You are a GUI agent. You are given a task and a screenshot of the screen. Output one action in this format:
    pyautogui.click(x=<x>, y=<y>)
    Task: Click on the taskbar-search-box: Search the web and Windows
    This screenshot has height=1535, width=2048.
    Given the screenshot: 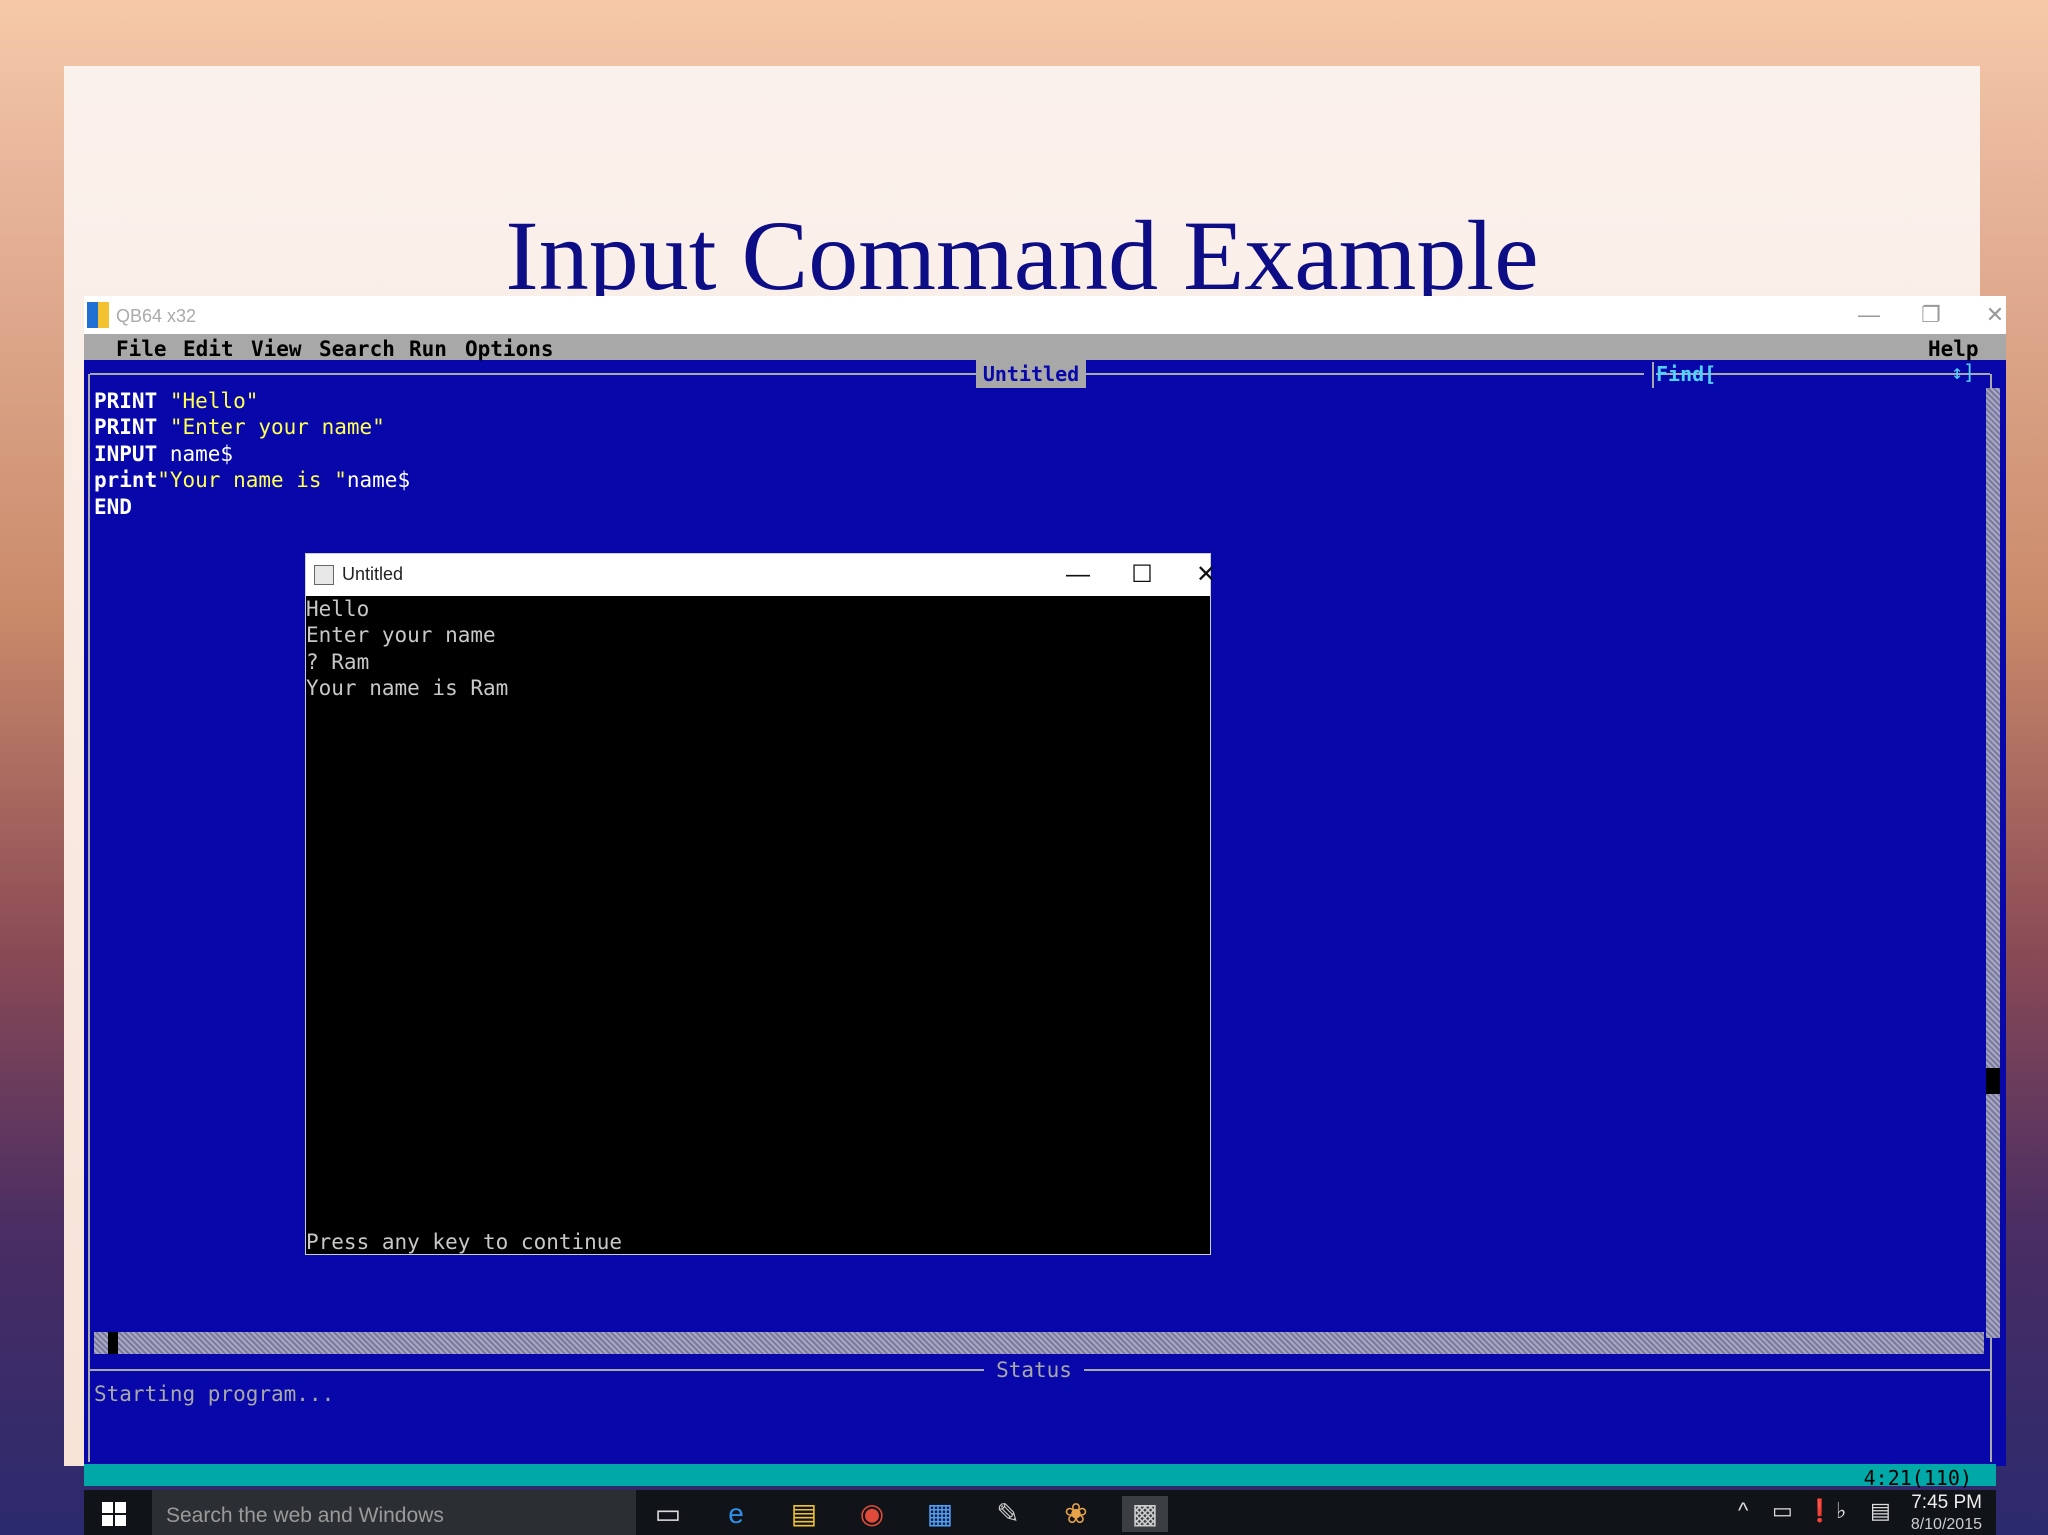 What is the action you would take?
    pyautogui.click(x=394, y=1512)
    